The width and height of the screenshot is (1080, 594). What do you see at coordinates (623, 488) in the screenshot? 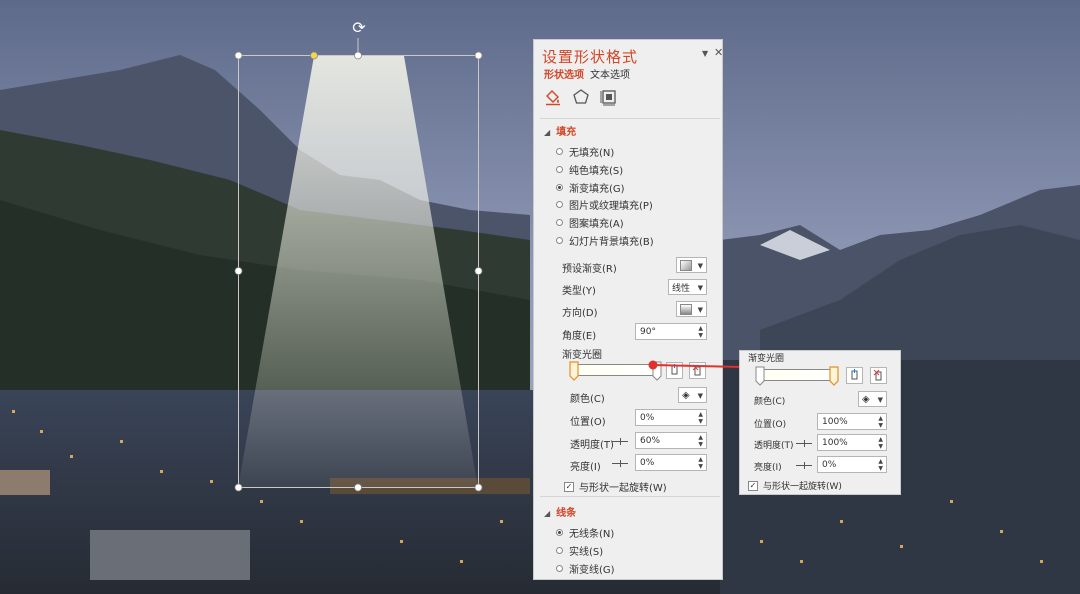
I see `rotate-with-shape-label: 与形状一起旋转(W)` at bounding box center [623, 488].